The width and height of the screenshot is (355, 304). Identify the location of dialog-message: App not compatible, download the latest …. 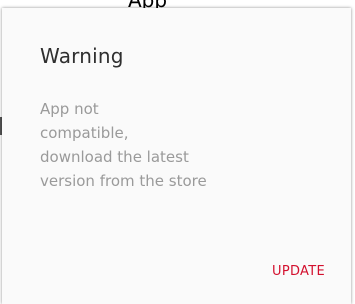
(123, 145).